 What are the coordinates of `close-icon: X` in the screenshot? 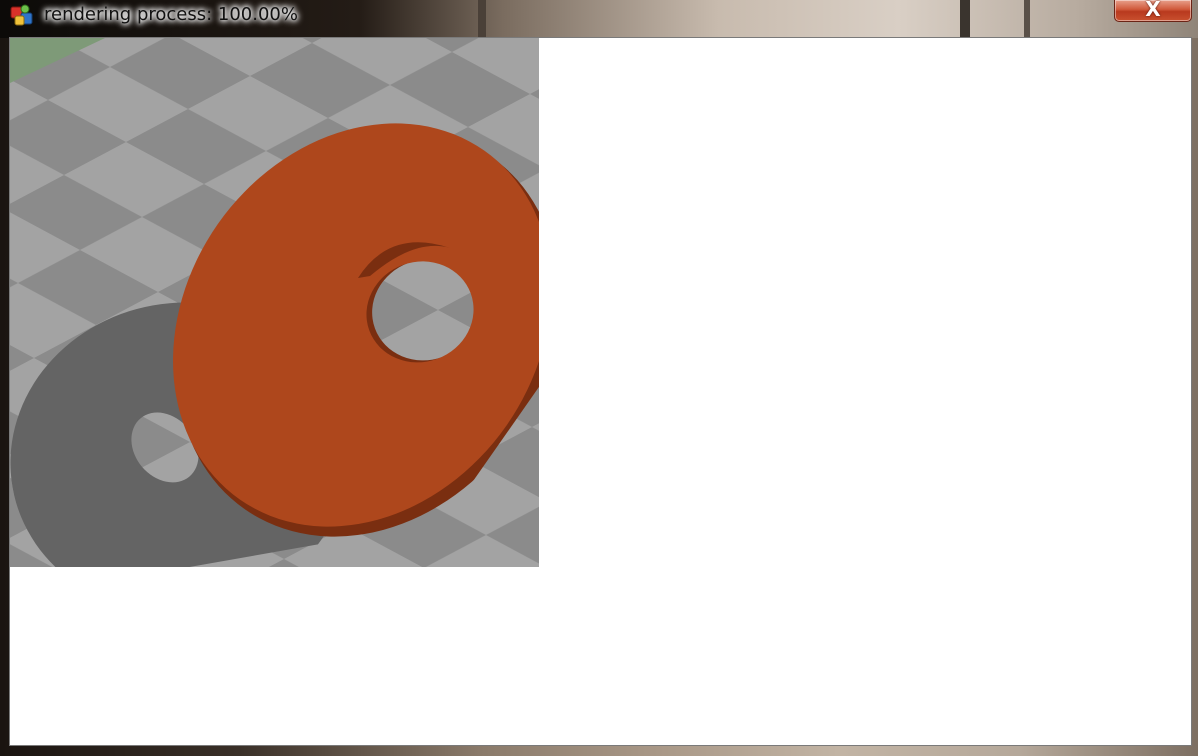 It's located at (1153, 10).